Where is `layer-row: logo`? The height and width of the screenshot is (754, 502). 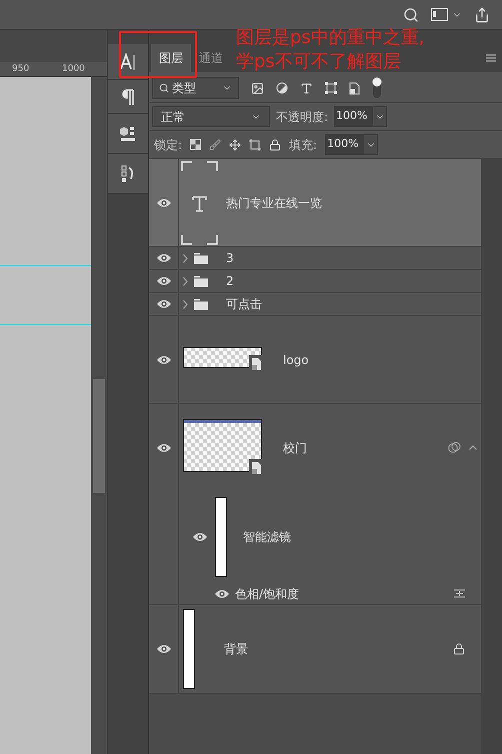
layer-row: logo is located at coordinates (315, 359).